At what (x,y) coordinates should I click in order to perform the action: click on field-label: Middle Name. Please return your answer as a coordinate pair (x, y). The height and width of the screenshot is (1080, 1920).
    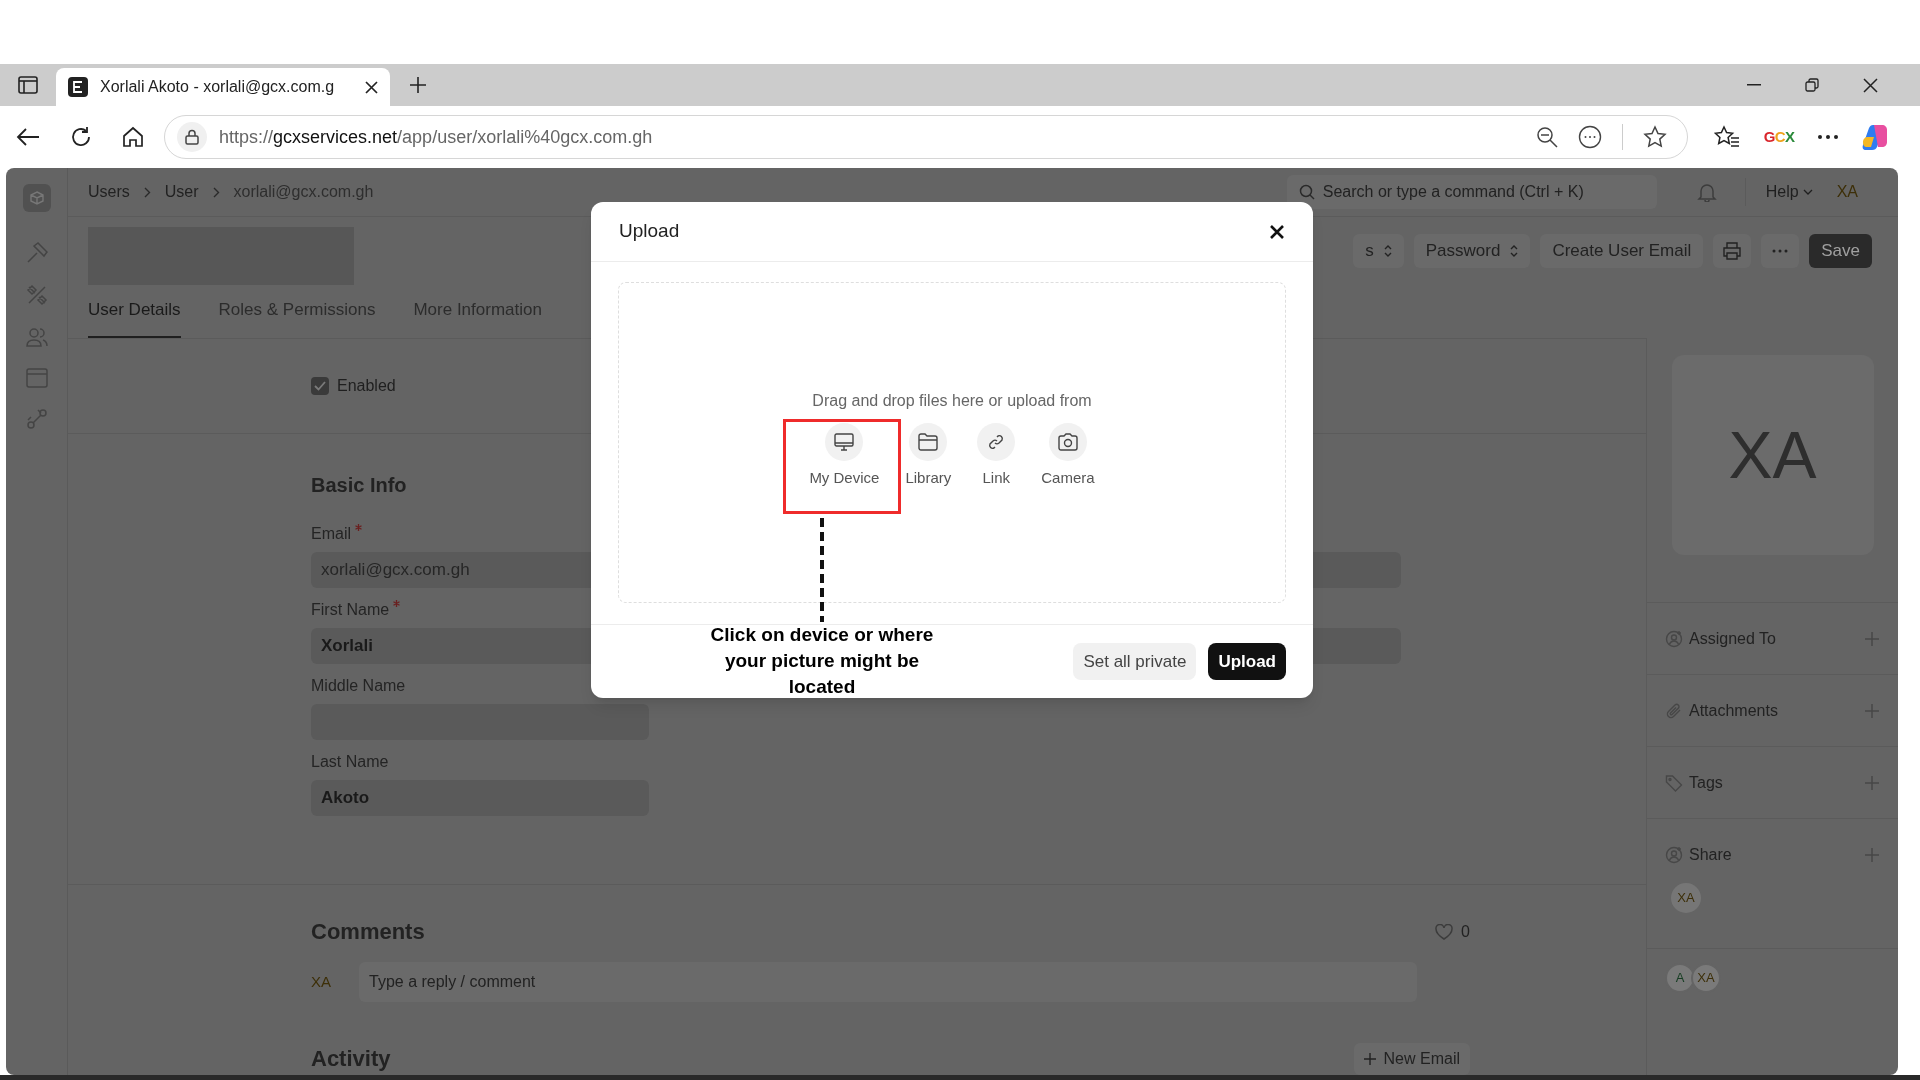
    Looking at the image, I should click on (358, 686).